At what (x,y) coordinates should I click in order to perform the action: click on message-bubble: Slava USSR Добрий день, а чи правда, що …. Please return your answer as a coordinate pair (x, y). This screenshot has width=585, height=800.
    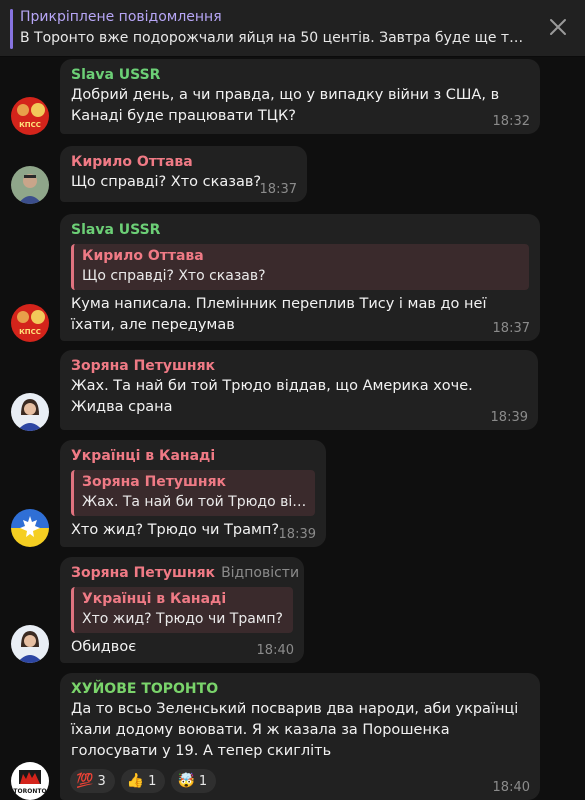
    Looking at the image, I should click on (300, 96).